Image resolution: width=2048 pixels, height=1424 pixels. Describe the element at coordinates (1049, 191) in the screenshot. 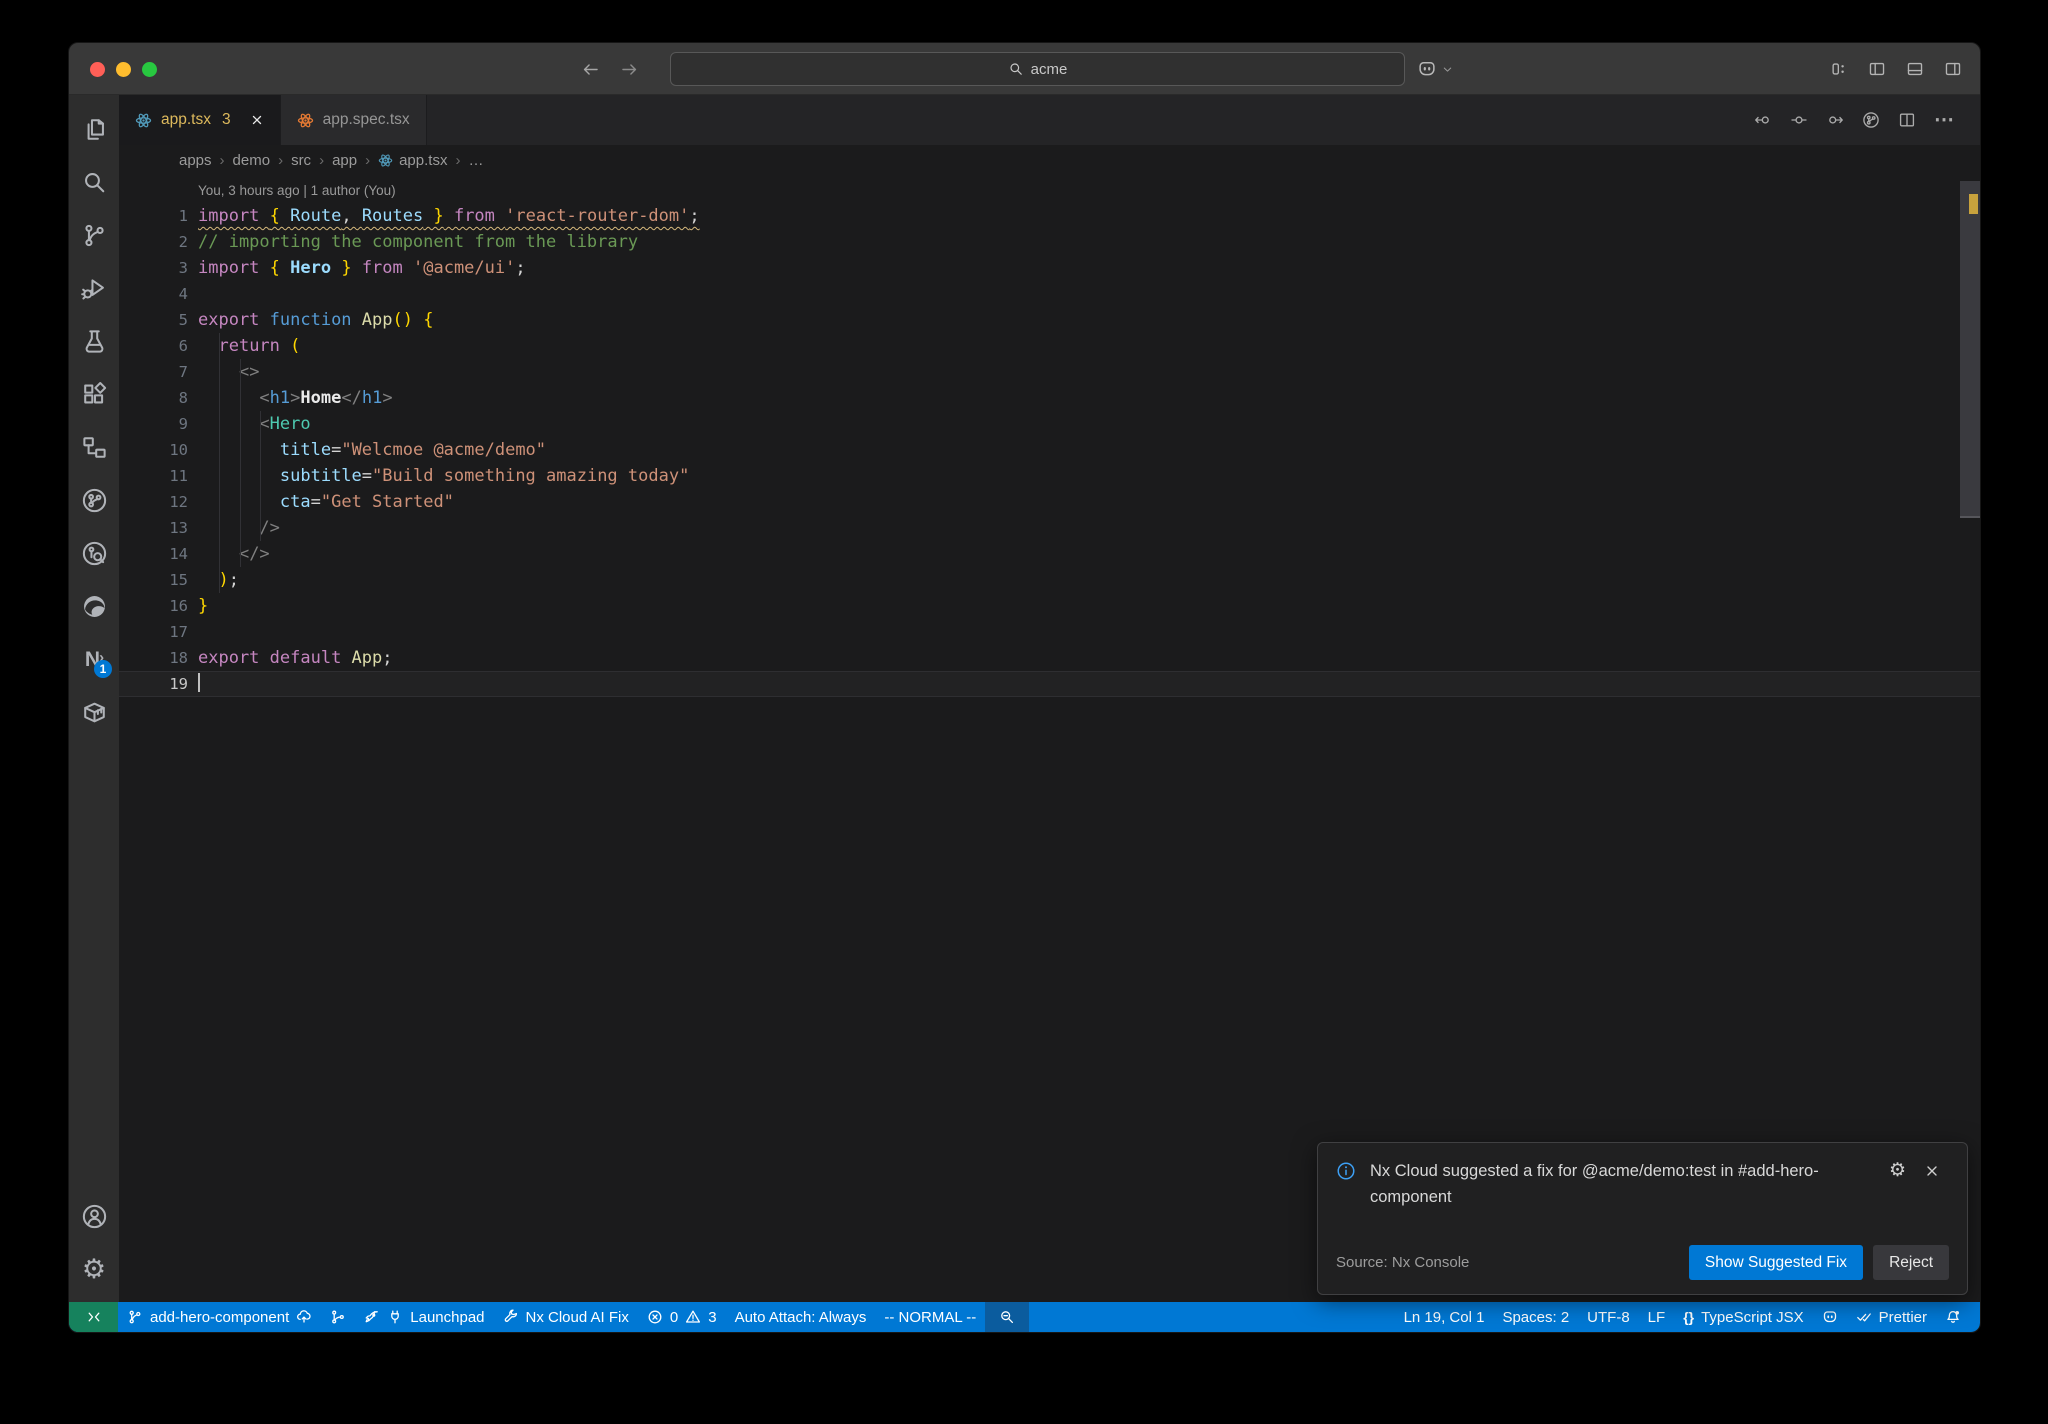

I see `codelens-annotation: You, 3 hours ago | 1 author (You)` at that location.